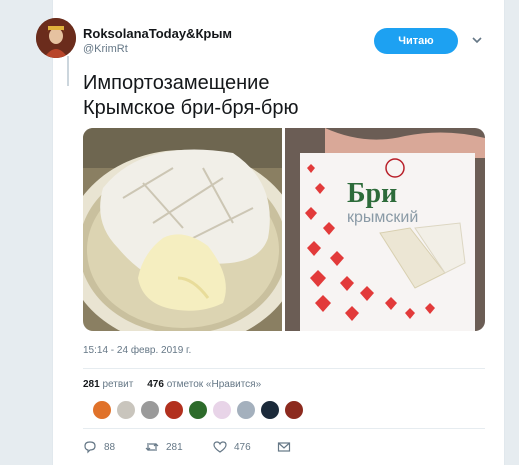 The image size is (519, 465). I want to click on tweet-timestamp: 15:14 - 24 февр. 2019 г., so click(137, 350).